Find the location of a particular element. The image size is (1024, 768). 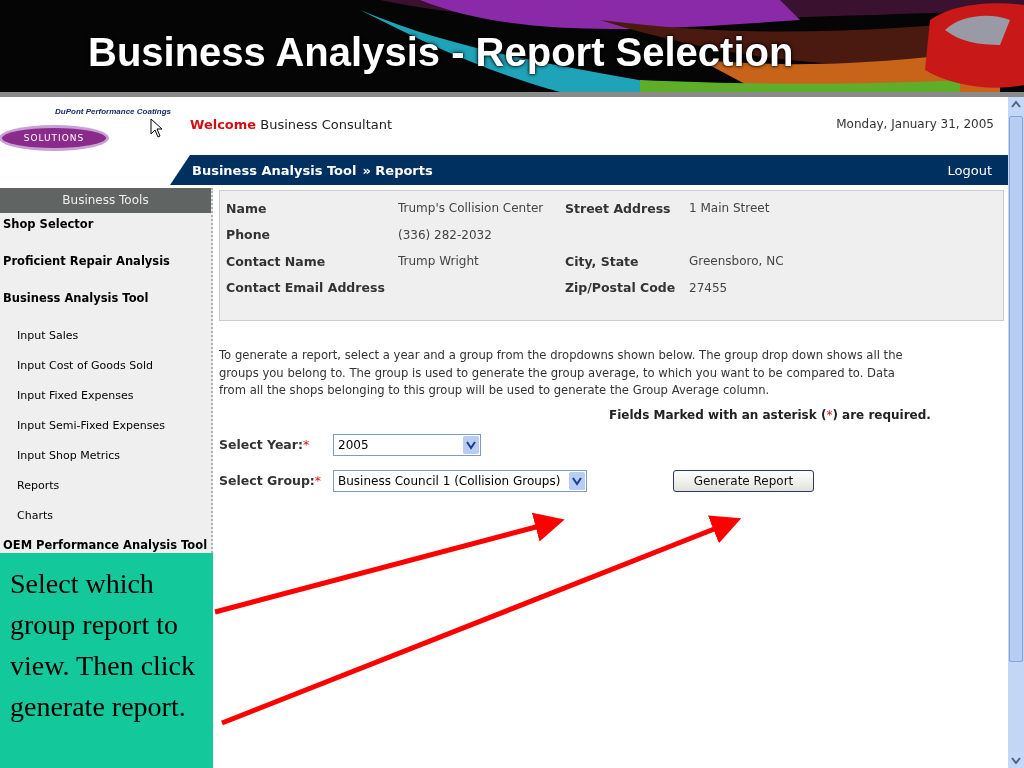

instructions-text: To generate a report, select a year and a group from the dropdowns shown below. The group drop down shows all the groups you belong to. The group is used to generate the group average, to which you want to be compared to. Data from all the shops belonging to this group will be used to generate the Group Average column. is located at coordinates (561, 373).